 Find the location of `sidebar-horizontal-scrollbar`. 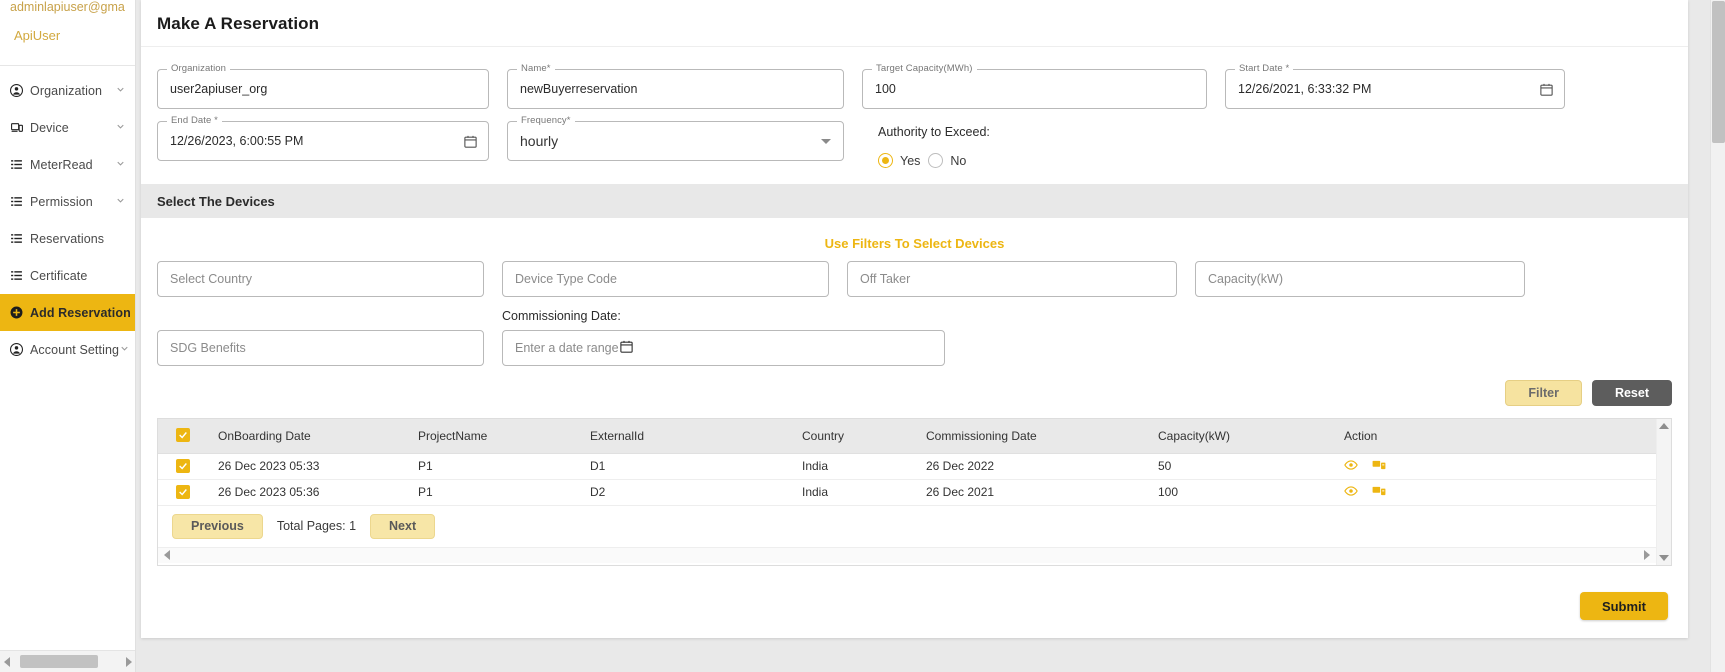

sidebar-horizontal-scrollbar is located at coordinates (67, 661).